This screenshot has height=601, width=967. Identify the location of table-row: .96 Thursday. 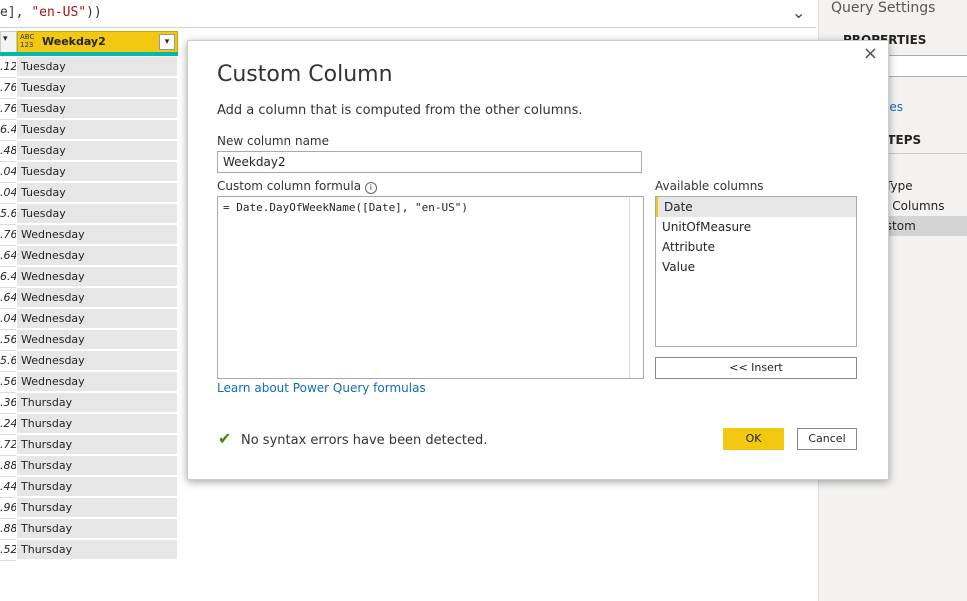
(89, 508).